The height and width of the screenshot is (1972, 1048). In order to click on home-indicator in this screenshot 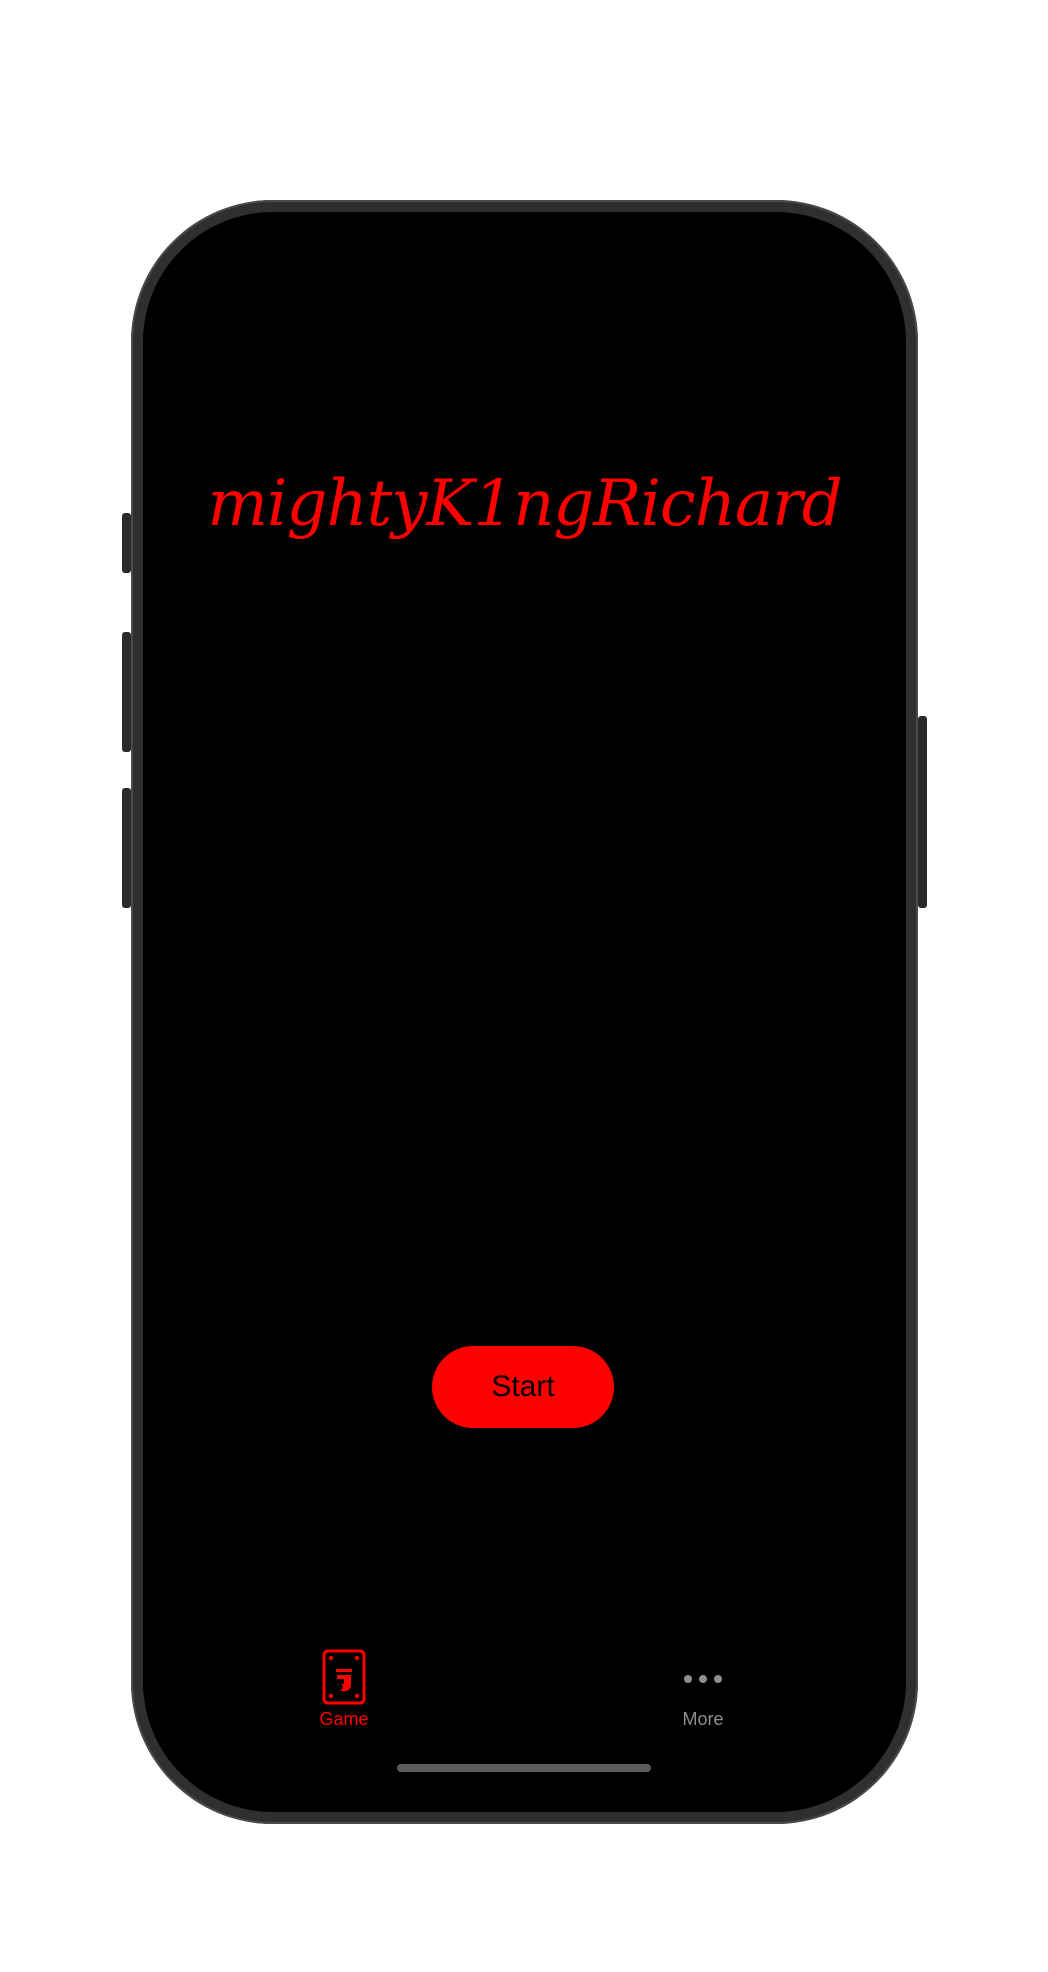, I will do `click(524, 1768)`.